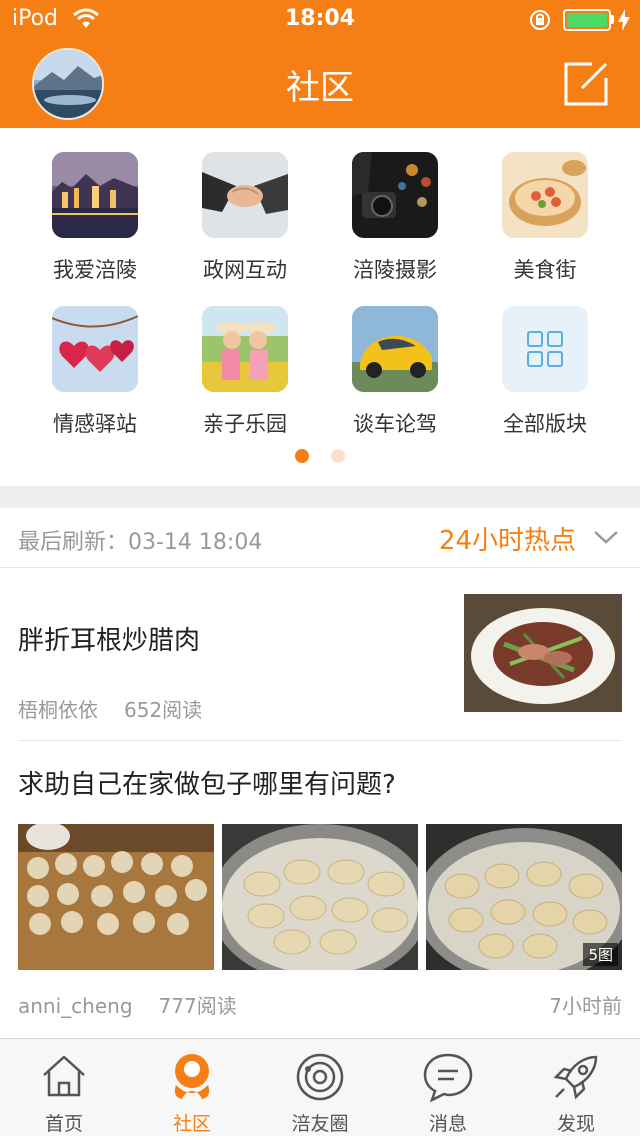 The image size is (640, 1137). What do you see at coordinates (624, 20) in the screenshot?
I see `charging-icon` at bounding box center [624, 20].